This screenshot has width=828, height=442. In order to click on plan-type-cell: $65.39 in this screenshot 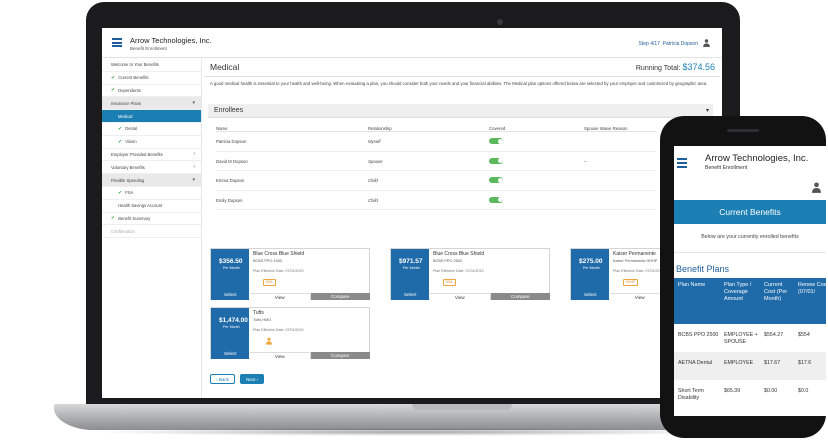, I will do `click(732, 391)`.